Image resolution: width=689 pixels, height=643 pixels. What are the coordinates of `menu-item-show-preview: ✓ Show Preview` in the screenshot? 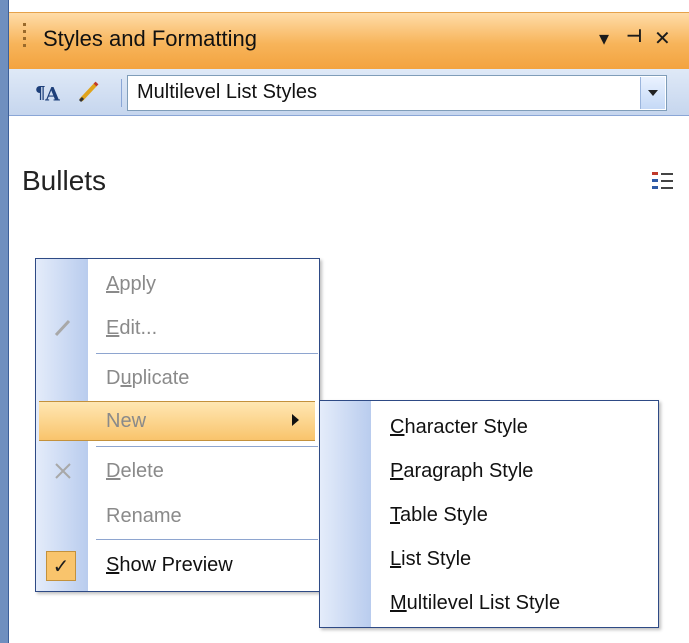 It's located at (177, 565).